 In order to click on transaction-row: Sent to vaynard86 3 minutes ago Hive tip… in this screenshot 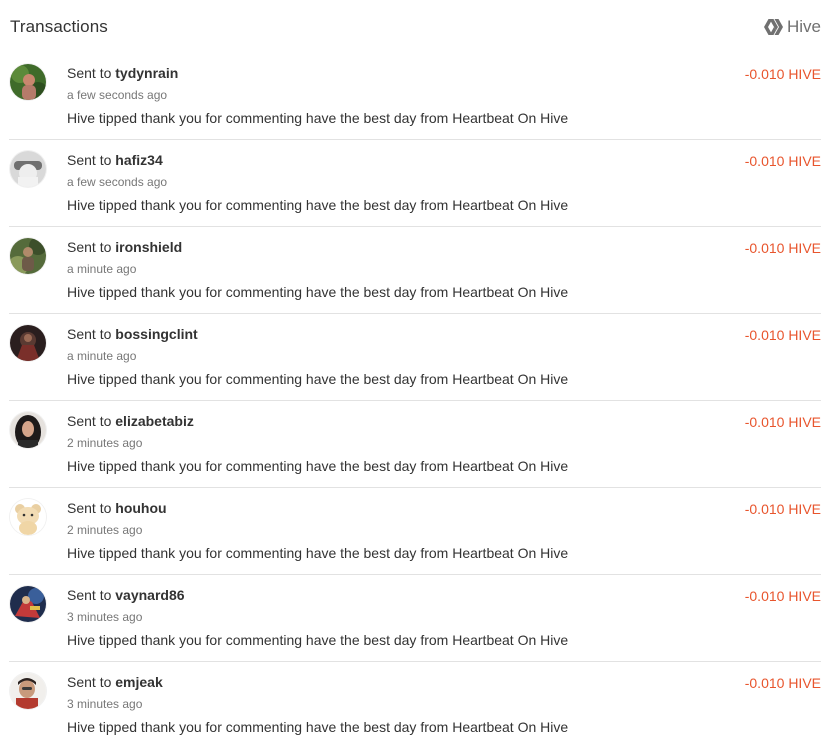, I will do `click(415, 618)`.